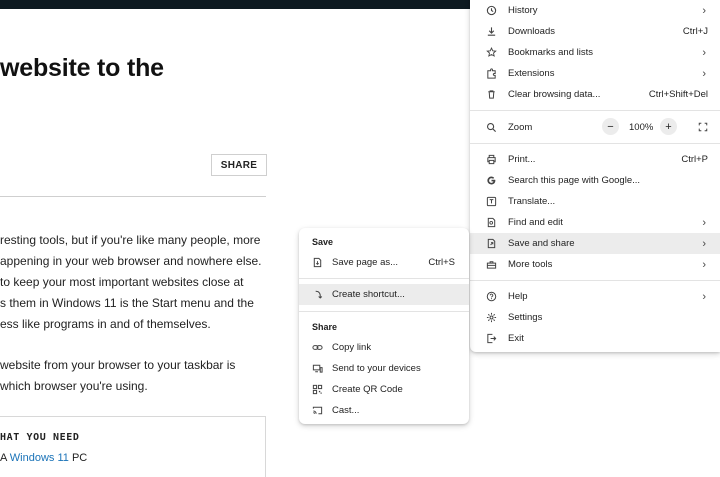  Describe the element at coordinates (133, 446) in the screenshot. I see `what-you-need-box` at that location.